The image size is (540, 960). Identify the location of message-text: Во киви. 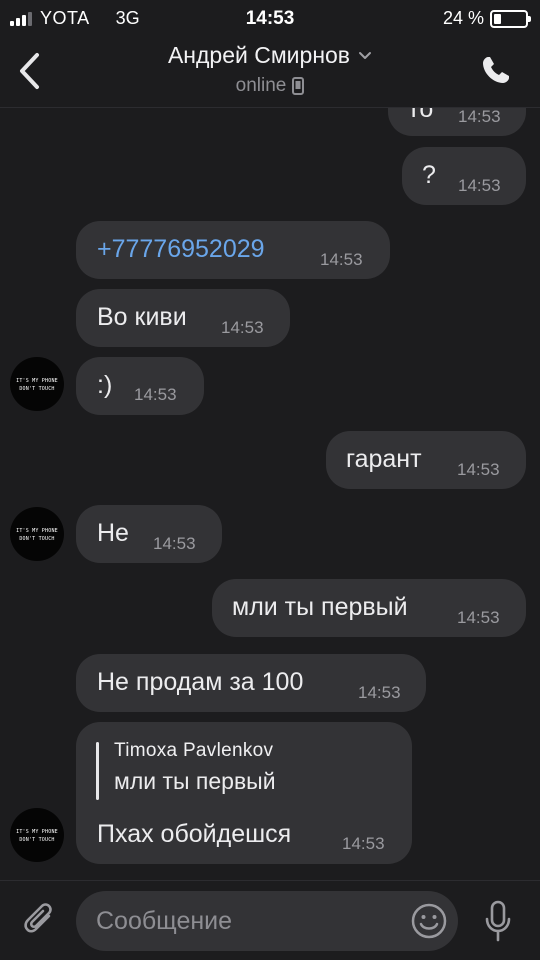
(142, 317).